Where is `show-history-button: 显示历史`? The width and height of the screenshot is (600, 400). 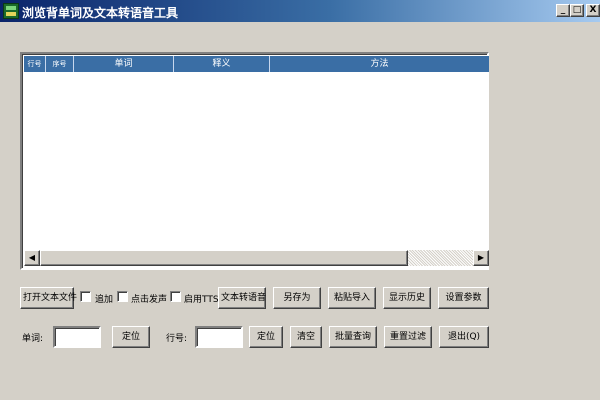
show-history-button: 显示历史 is located at coordinates (407, 298).